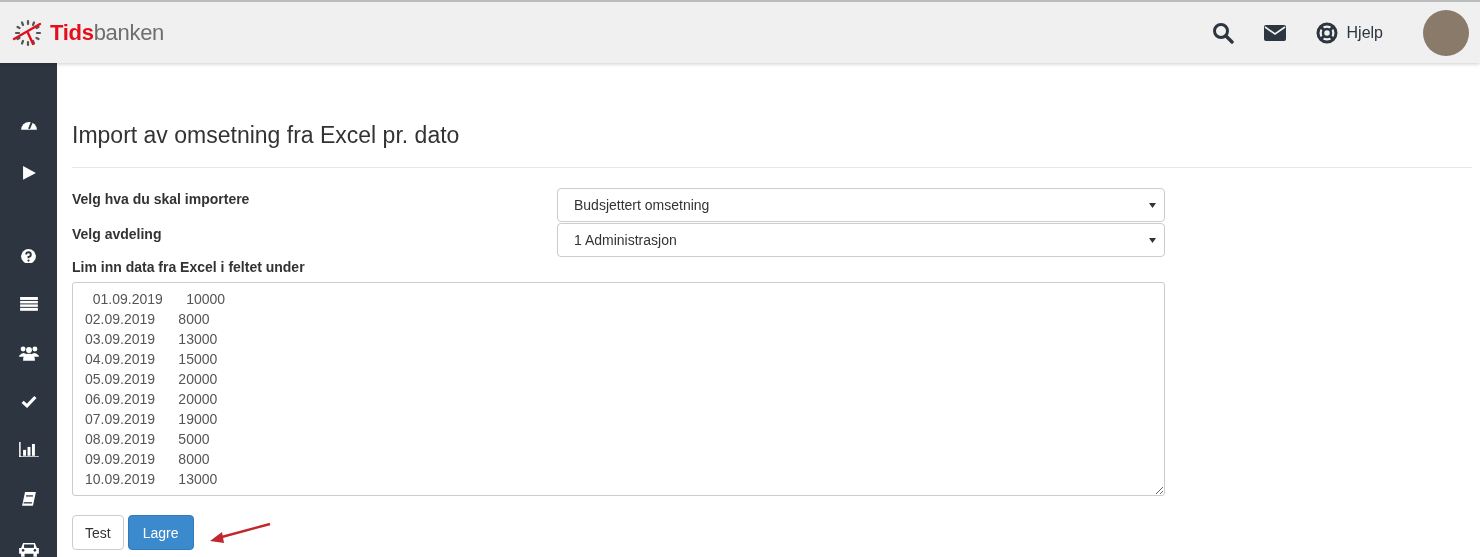 The image size is (1480, 557). What do you see at coordinates (161, 199) in the screenshot?
I see `field-label: Velg hva du skal importere` at bounding box center [161, 199].